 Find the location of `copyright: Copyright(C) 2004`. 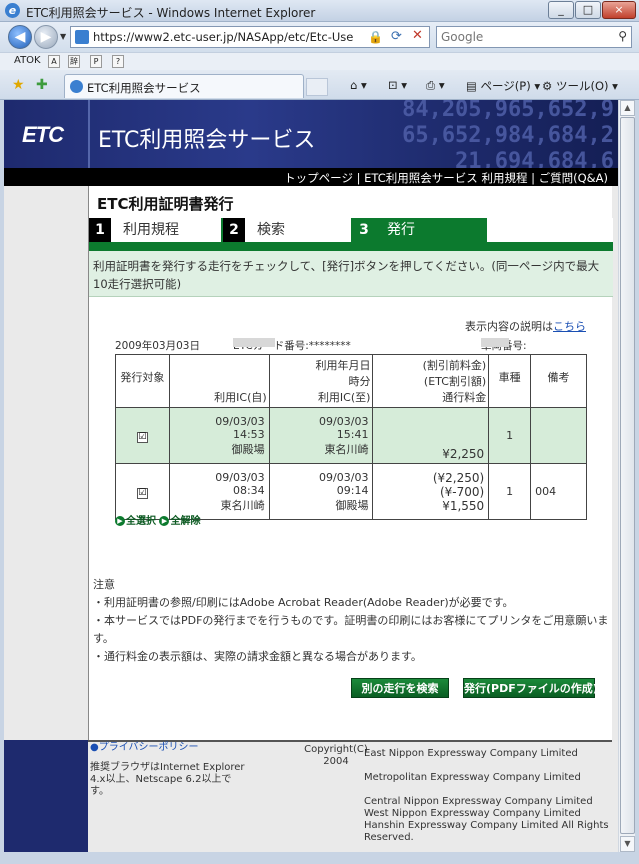

copyright: Copyright(C) 2004 is located at coordinates (336, 755).